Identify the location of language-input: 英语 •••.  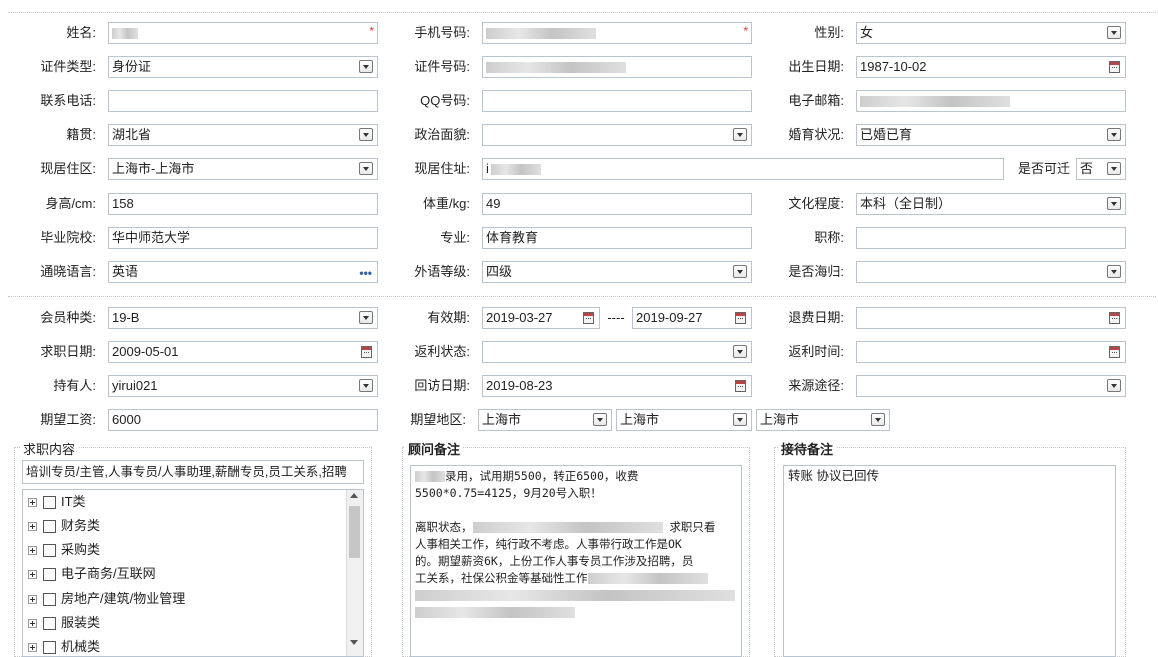
(243, 272).